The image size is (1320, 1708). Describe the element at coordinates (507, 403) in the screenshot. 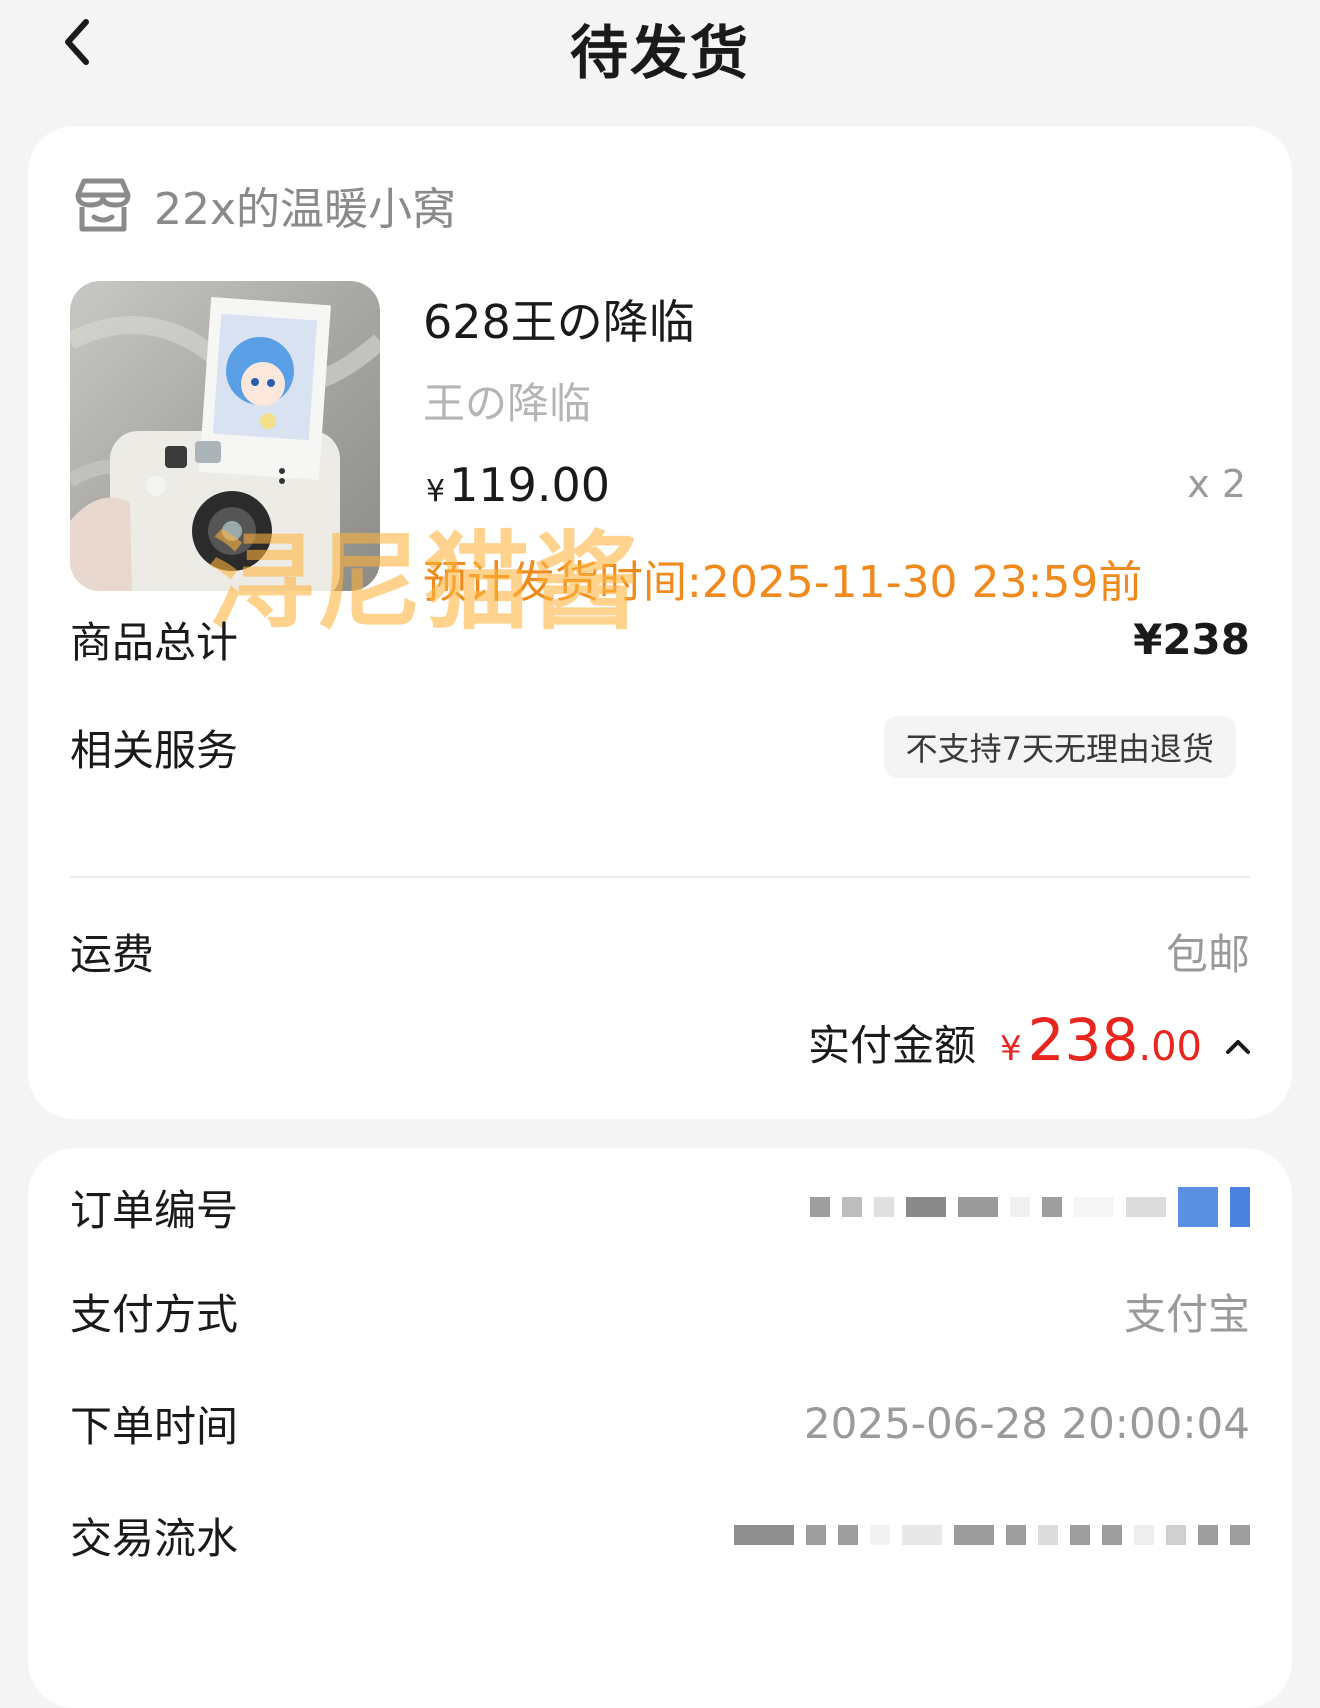

I see `product-spec: 王の降临` at that location.